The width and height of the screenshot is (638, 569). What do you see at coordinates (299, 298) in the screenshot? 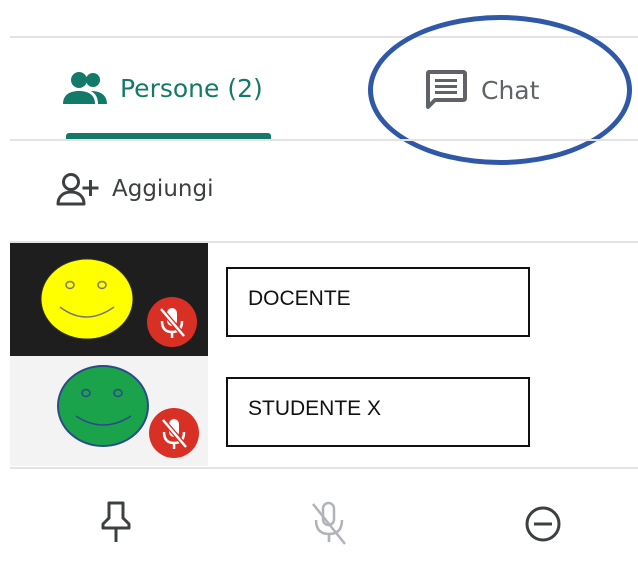
I see `participant-name: DOCENTE` at bounding box center [299, 298].